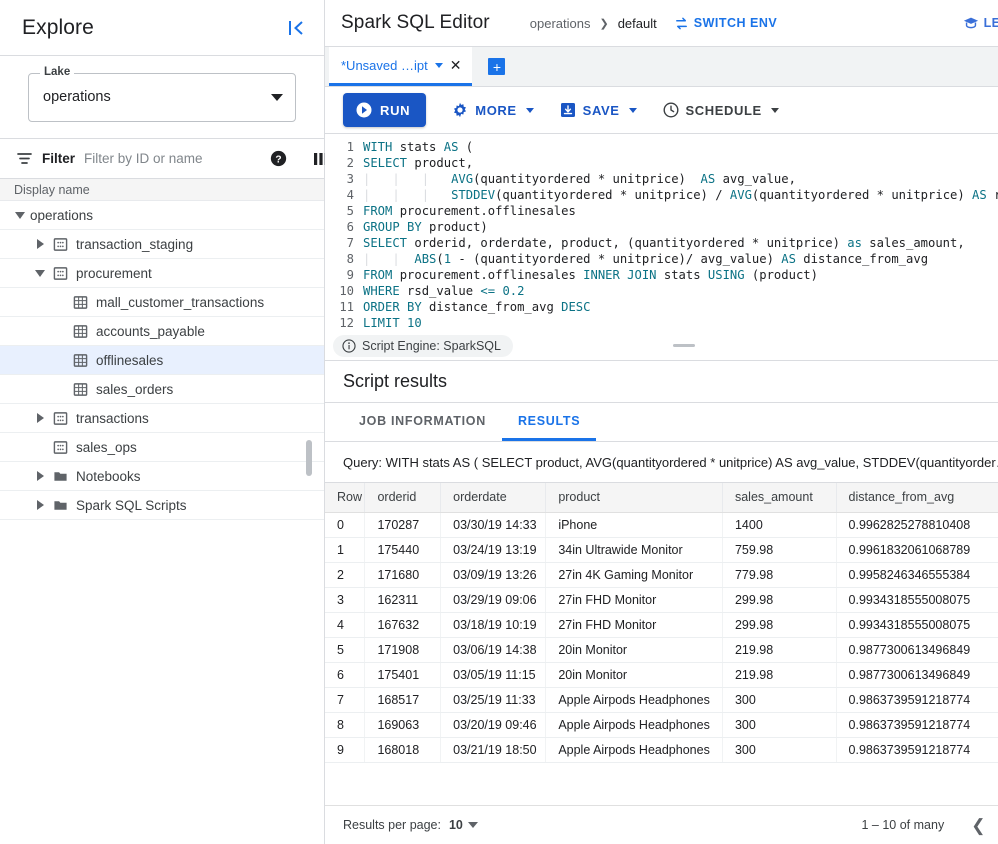  What do you see at coordinates (431, 346) in the screenshot?
I see `script-engine-label: Script Engine: SparkSQL` at bounding box center [431, 346].